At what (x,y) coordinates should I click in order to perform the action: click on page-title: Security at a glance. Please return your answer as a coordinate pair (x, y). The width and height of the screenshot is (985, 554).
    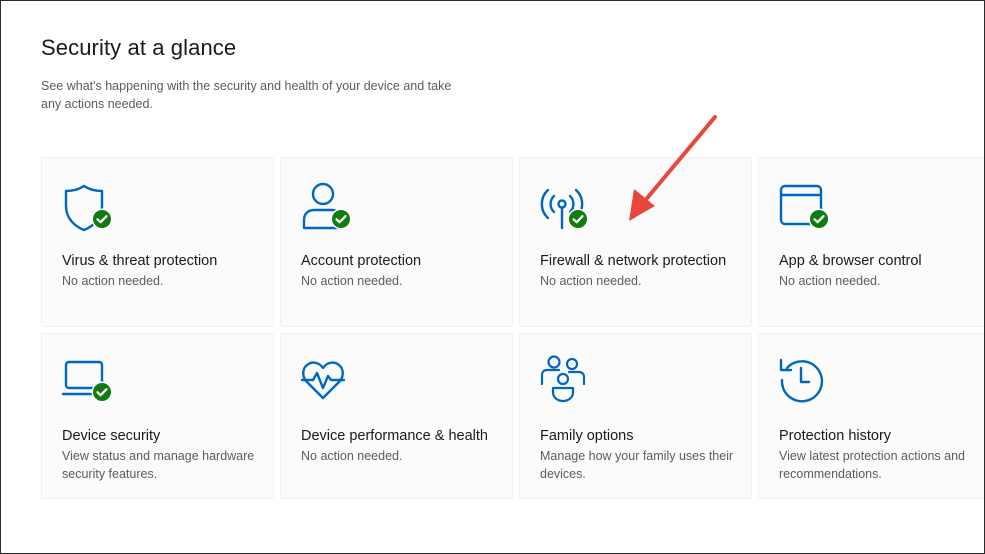
    Looking at the image, I should click on (139, 47).